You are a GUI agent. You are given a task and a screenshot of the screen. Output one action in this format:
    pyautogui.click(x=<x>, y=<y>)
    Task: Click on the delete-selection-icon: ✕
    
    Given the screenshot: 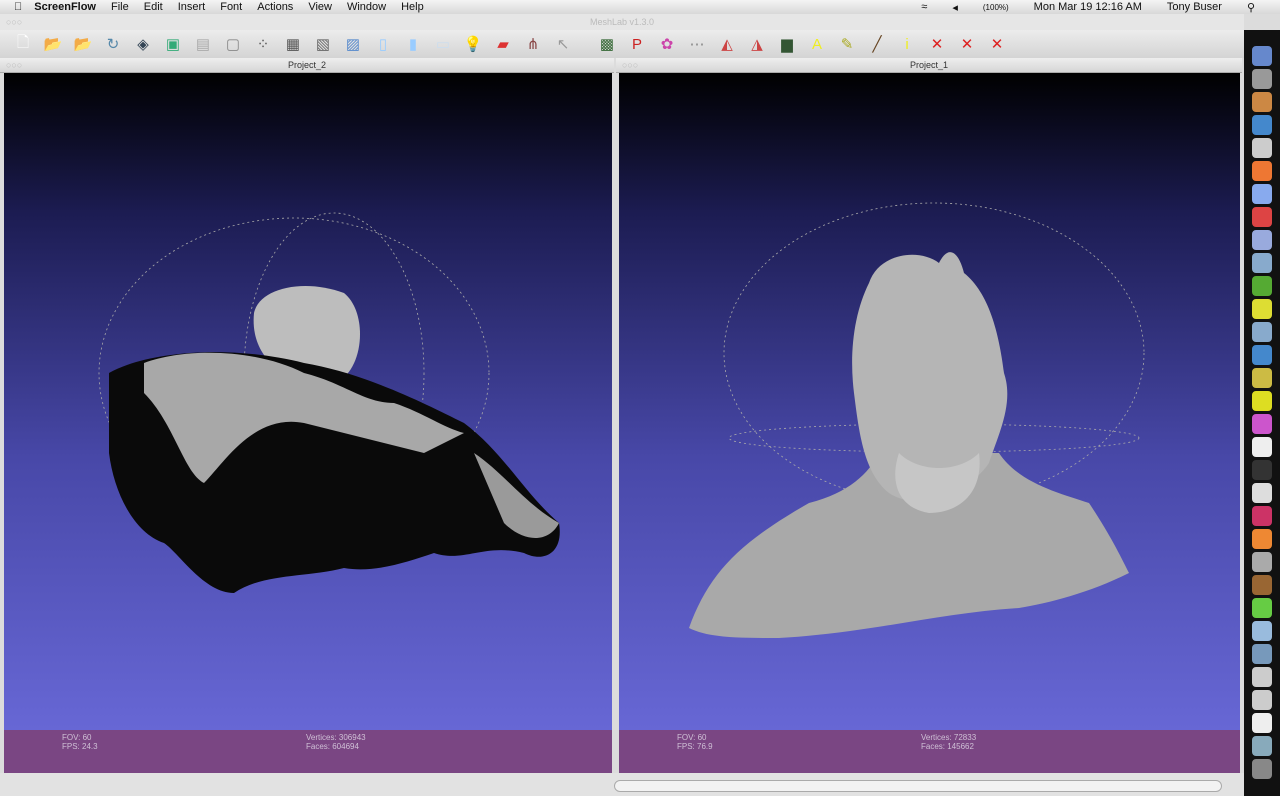 What is the action you would take?
    pyautogui.click(x=997, y=44)
    